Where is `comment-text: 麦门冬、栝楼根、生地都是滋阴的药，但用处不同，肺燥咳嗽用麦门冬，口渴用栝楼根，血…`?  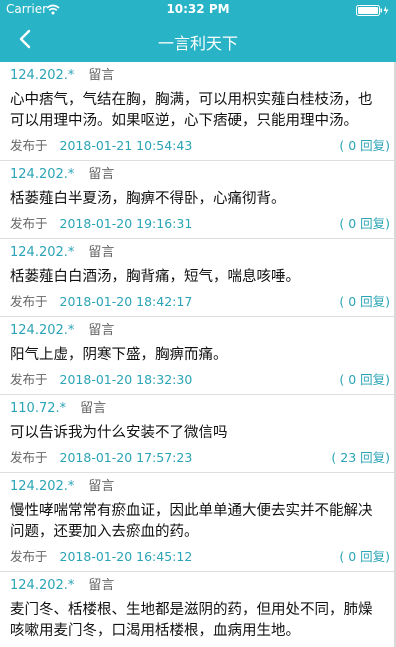 comment-text: 麦门冬、栝楼根、生地都是滋阴的药，但用处不同，肺燥咳嗽用麦门冬，口渴用栝楼根，血… is located at coordinates (191, 620).